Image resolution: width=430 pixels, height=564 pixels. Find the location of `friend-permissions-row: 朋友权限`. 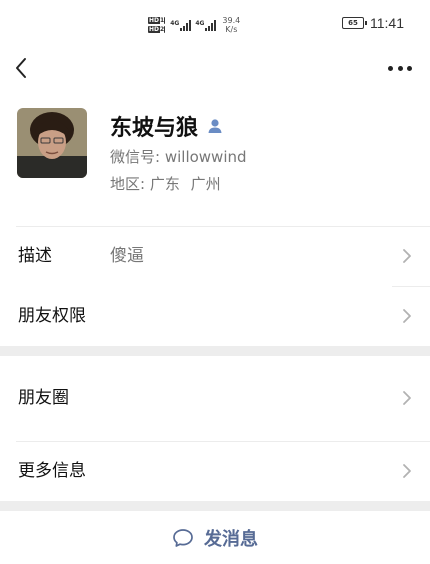

friend-permissions-row: 朋友权限 is located at coordinates (215, 316).